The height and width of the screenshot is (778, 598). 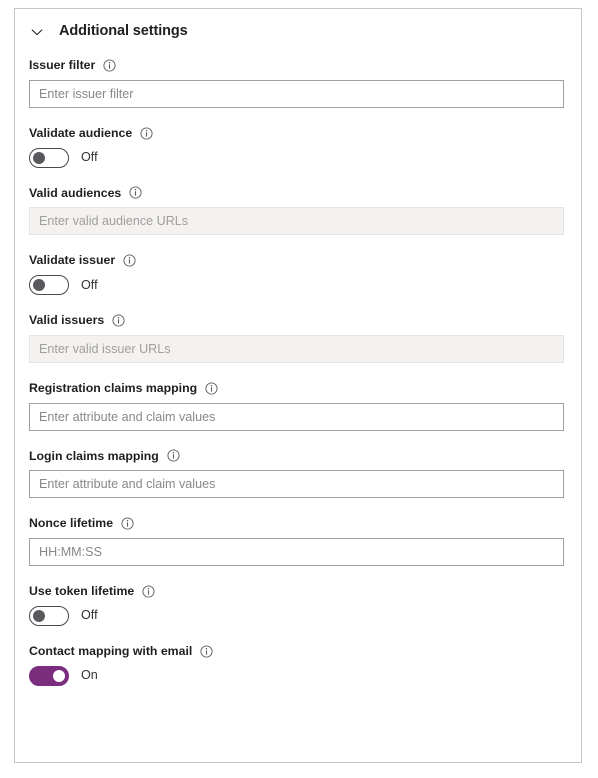 What do you see at coordinates (123, 31) in the screenshot?
I see `page-title: Additional settings` at bounding box center [123, 31].